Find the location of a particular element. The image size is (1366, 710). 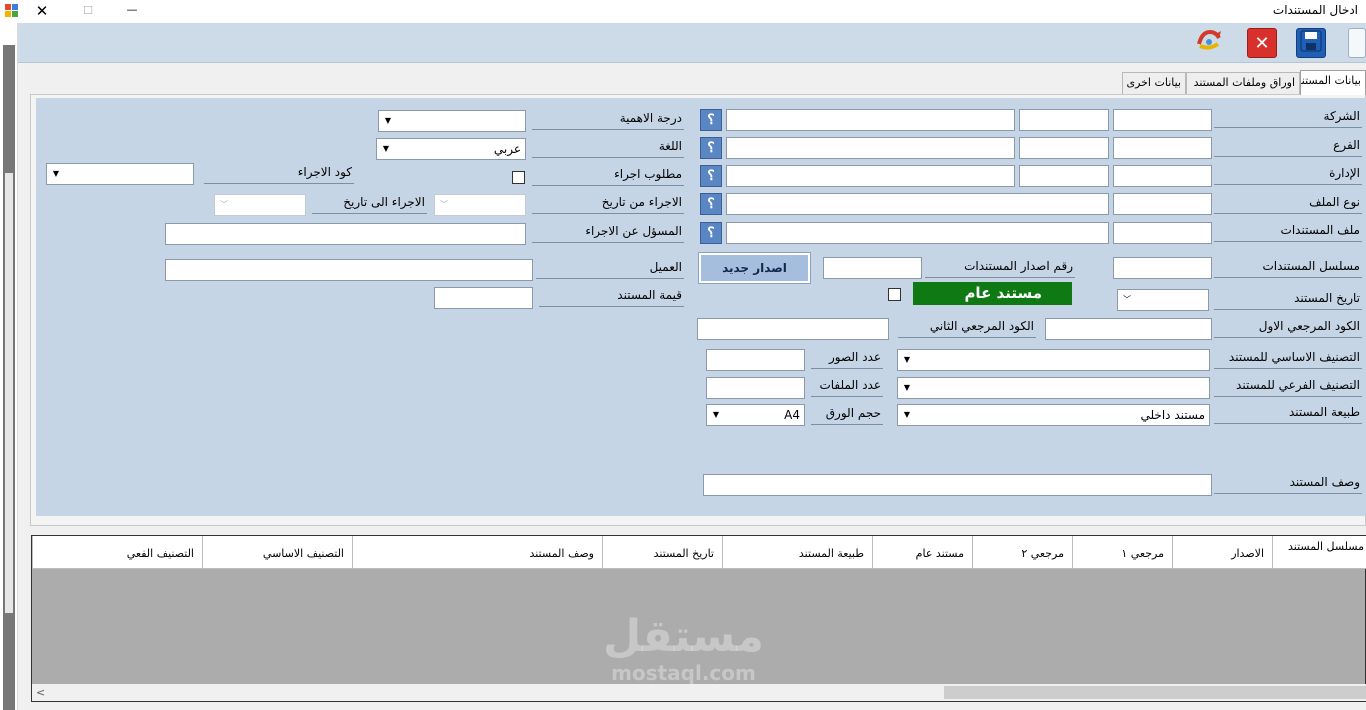

company-label: الشركة is located at coordinates (1288, 117).